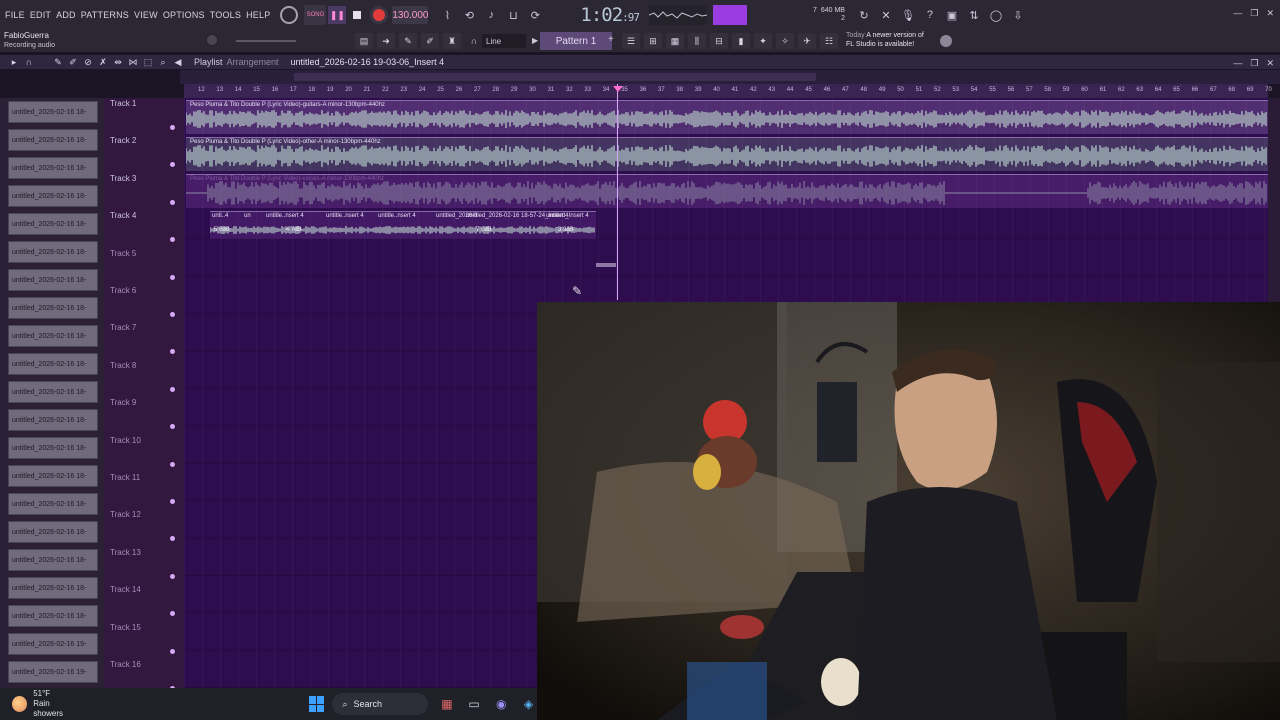 Image resolution: width=1280 pixels, height=720 pixels. Describe the element at coordinates (513, 15) in the screenshot. I see `blend-icon: ⊔` at that location.